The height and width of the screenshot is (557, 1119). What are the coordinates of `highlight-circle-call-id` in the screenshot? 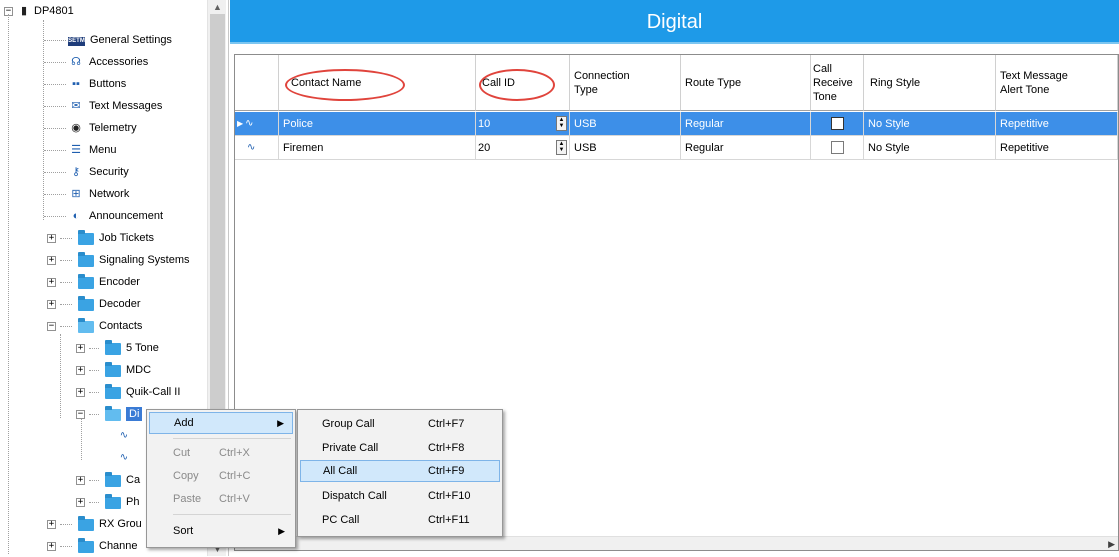 It's located at (517, 85).